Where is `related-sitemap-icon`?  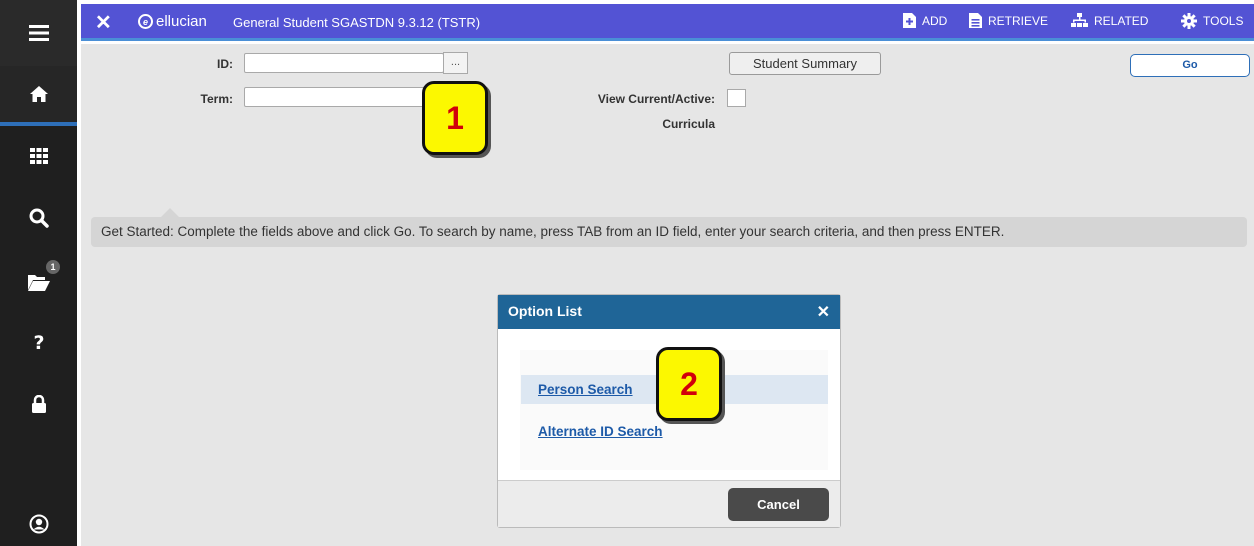 related-sitemap-icon is located at coordinates (1079, 20).